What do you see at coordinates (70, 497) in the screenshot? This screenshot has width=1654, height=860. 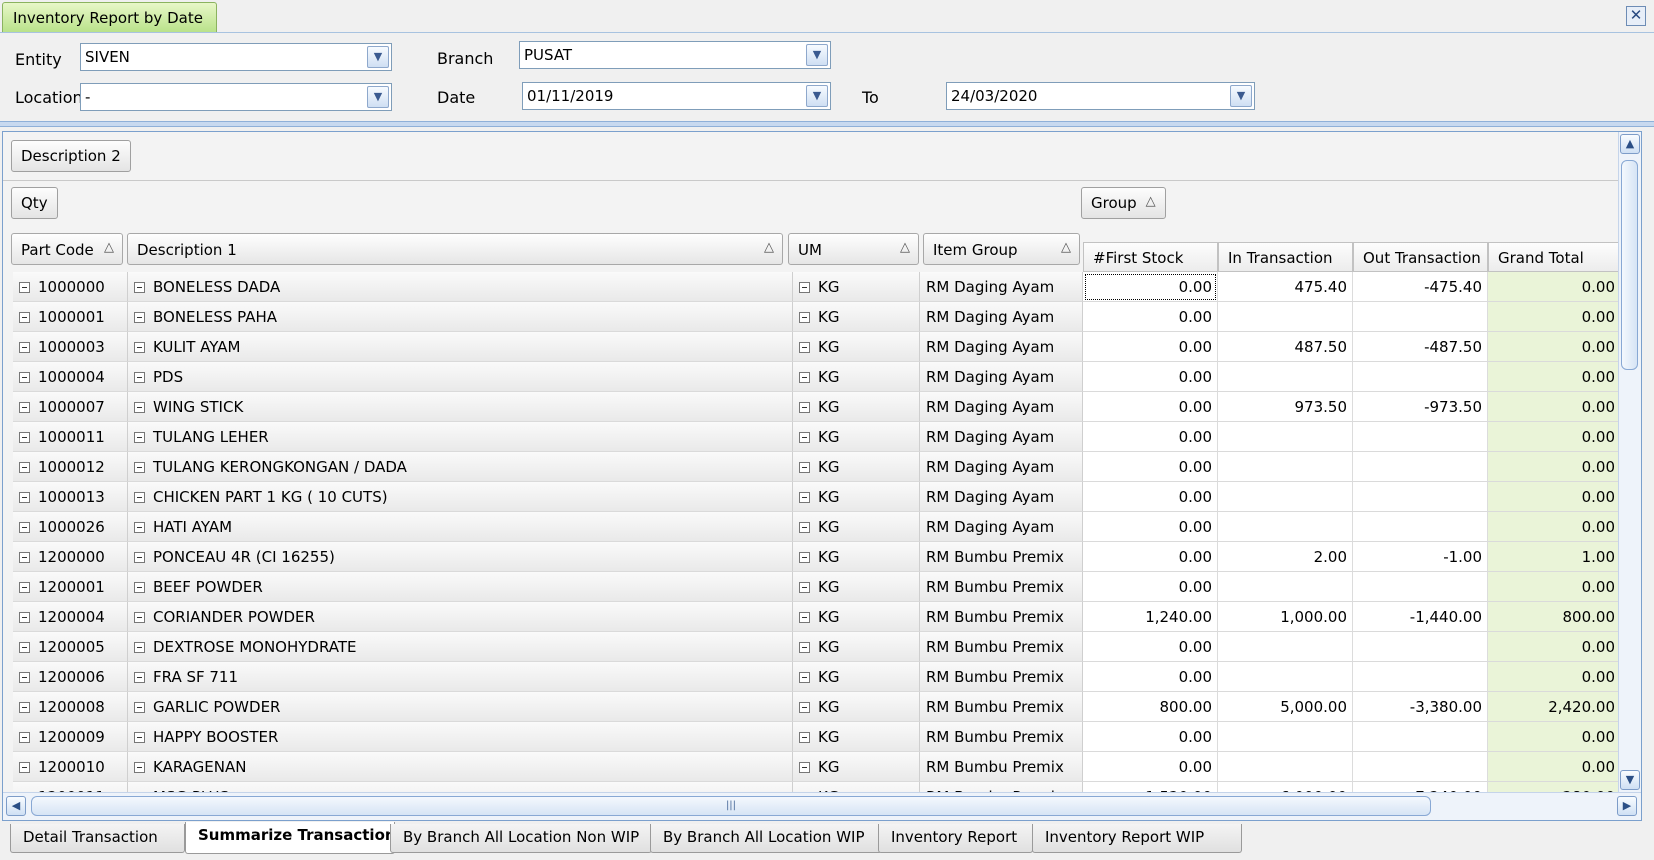 I see `part-code-cell: 1000013` at bounding box center [70, 497].